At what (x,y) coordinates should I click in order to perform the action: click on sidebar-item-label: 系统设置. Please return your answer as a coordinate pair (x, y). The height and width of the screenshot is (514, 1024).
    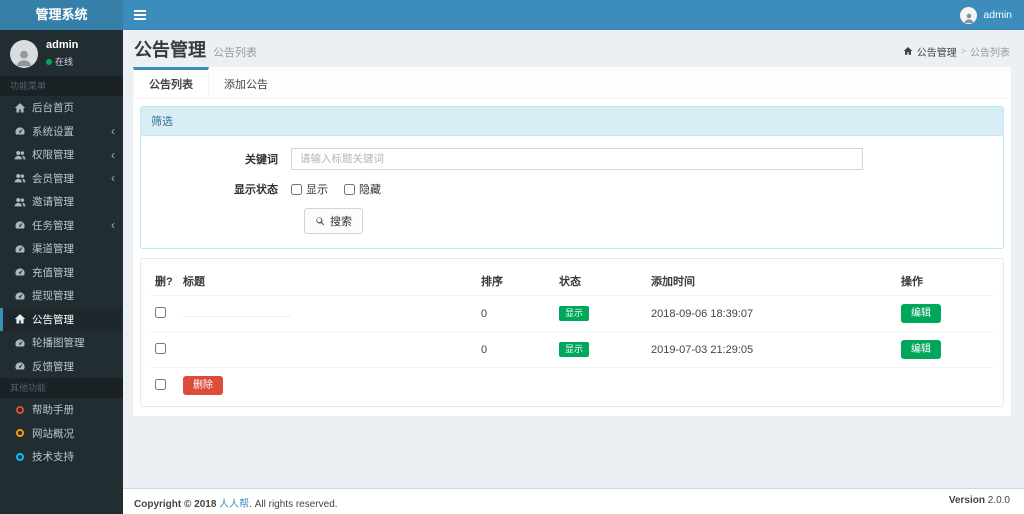
    Looking at the image, I should click on (53, 131).